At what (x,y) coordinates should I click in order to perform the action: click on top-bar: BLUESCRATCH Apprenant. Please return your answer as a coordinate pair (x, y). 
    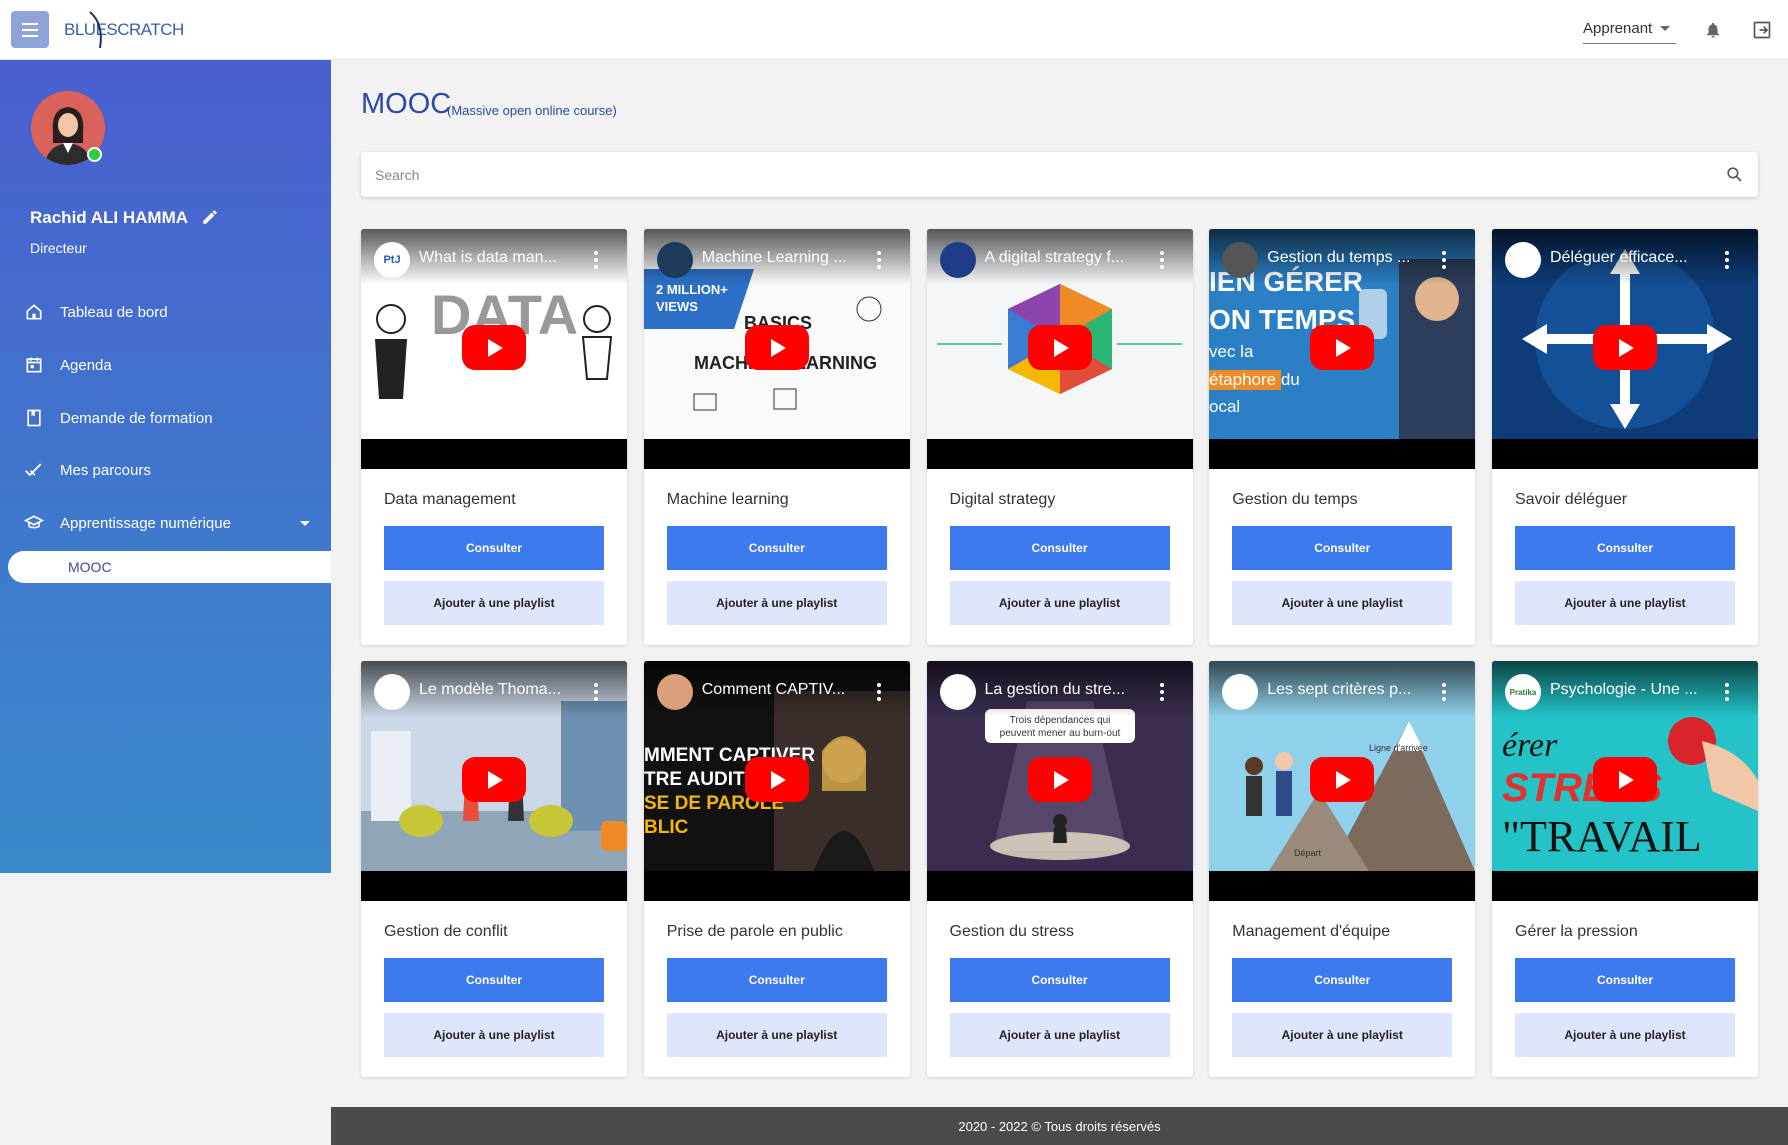
    Looking at the image, I should click on (894, 30).